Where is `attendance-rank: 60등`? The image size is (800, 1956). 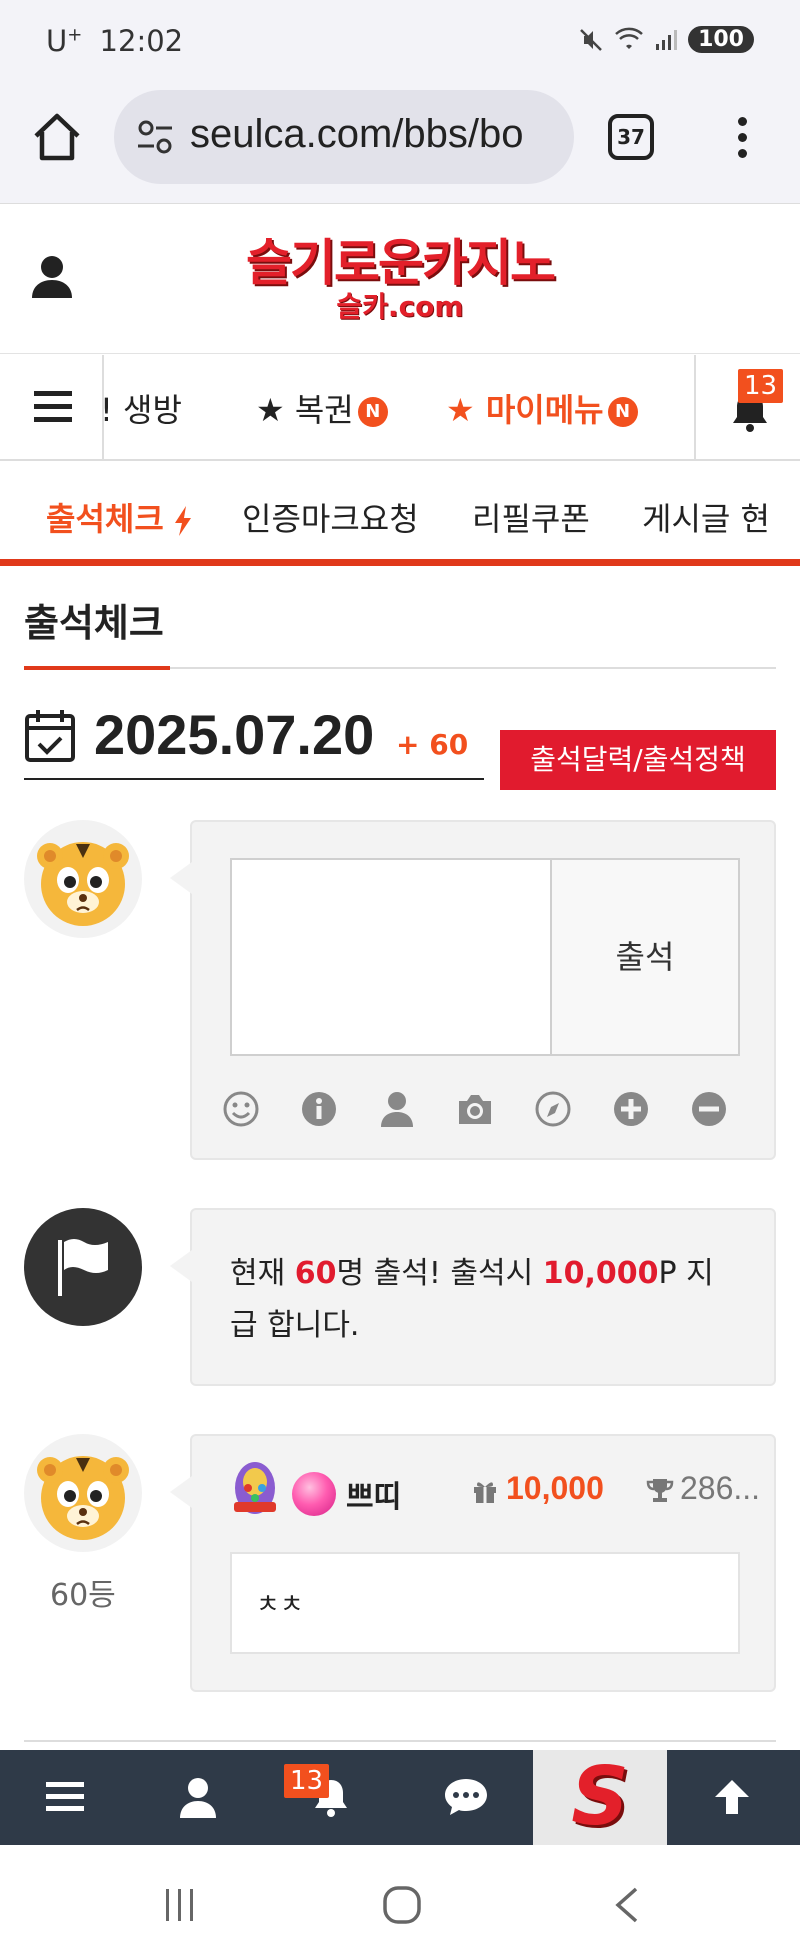 attendance-rank: 60등 is located at coordinates (83, 1595).